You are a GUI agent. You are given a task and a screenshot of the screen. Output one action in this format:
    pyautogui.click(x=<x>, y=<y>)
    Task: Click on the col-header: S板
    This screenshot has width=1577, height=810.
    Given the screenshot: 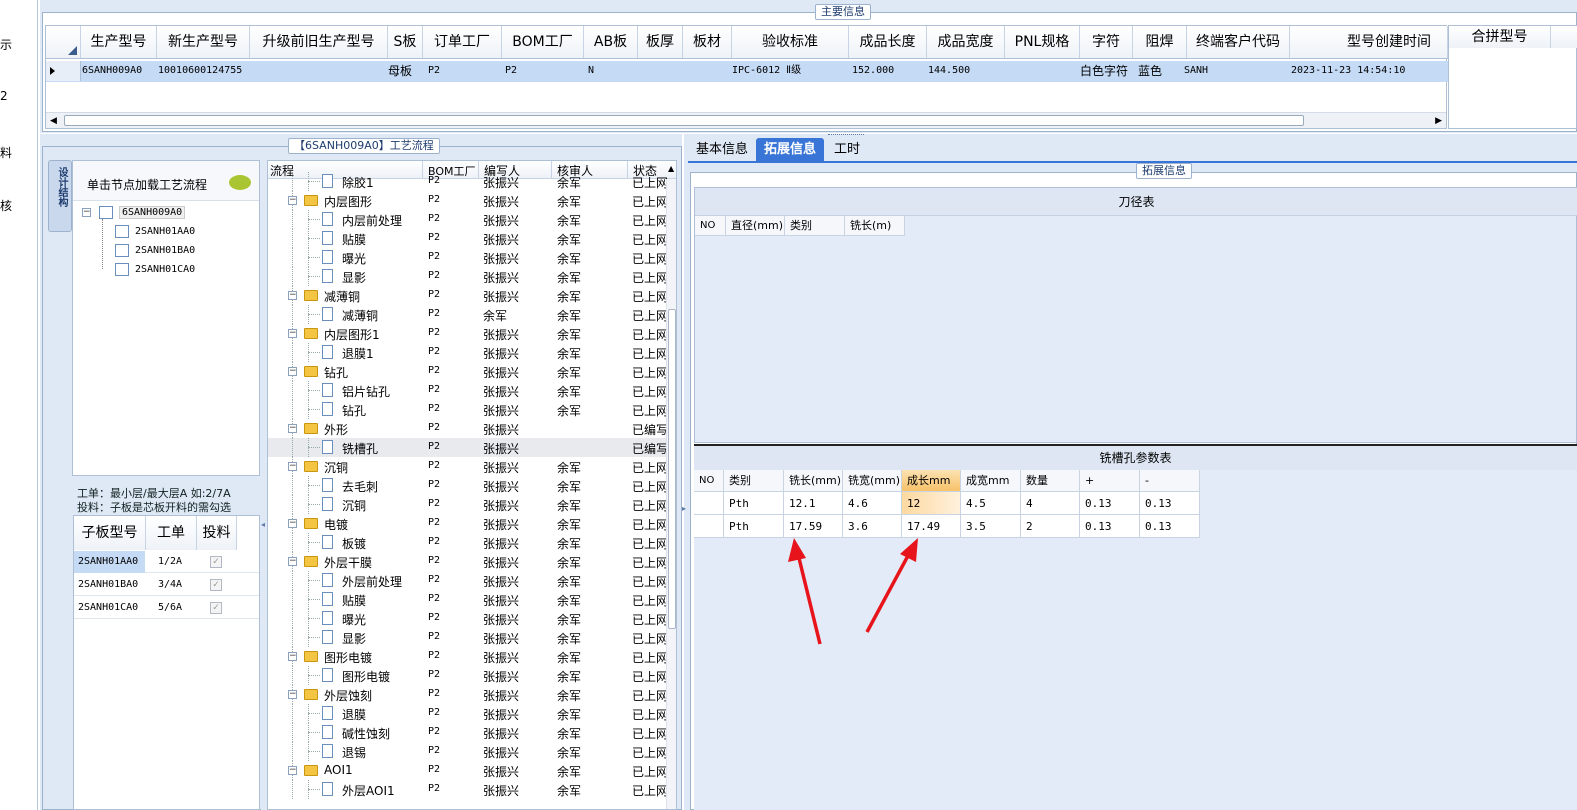 What is the action you would take?
    pyautogui.click(x=405, y=42)
    